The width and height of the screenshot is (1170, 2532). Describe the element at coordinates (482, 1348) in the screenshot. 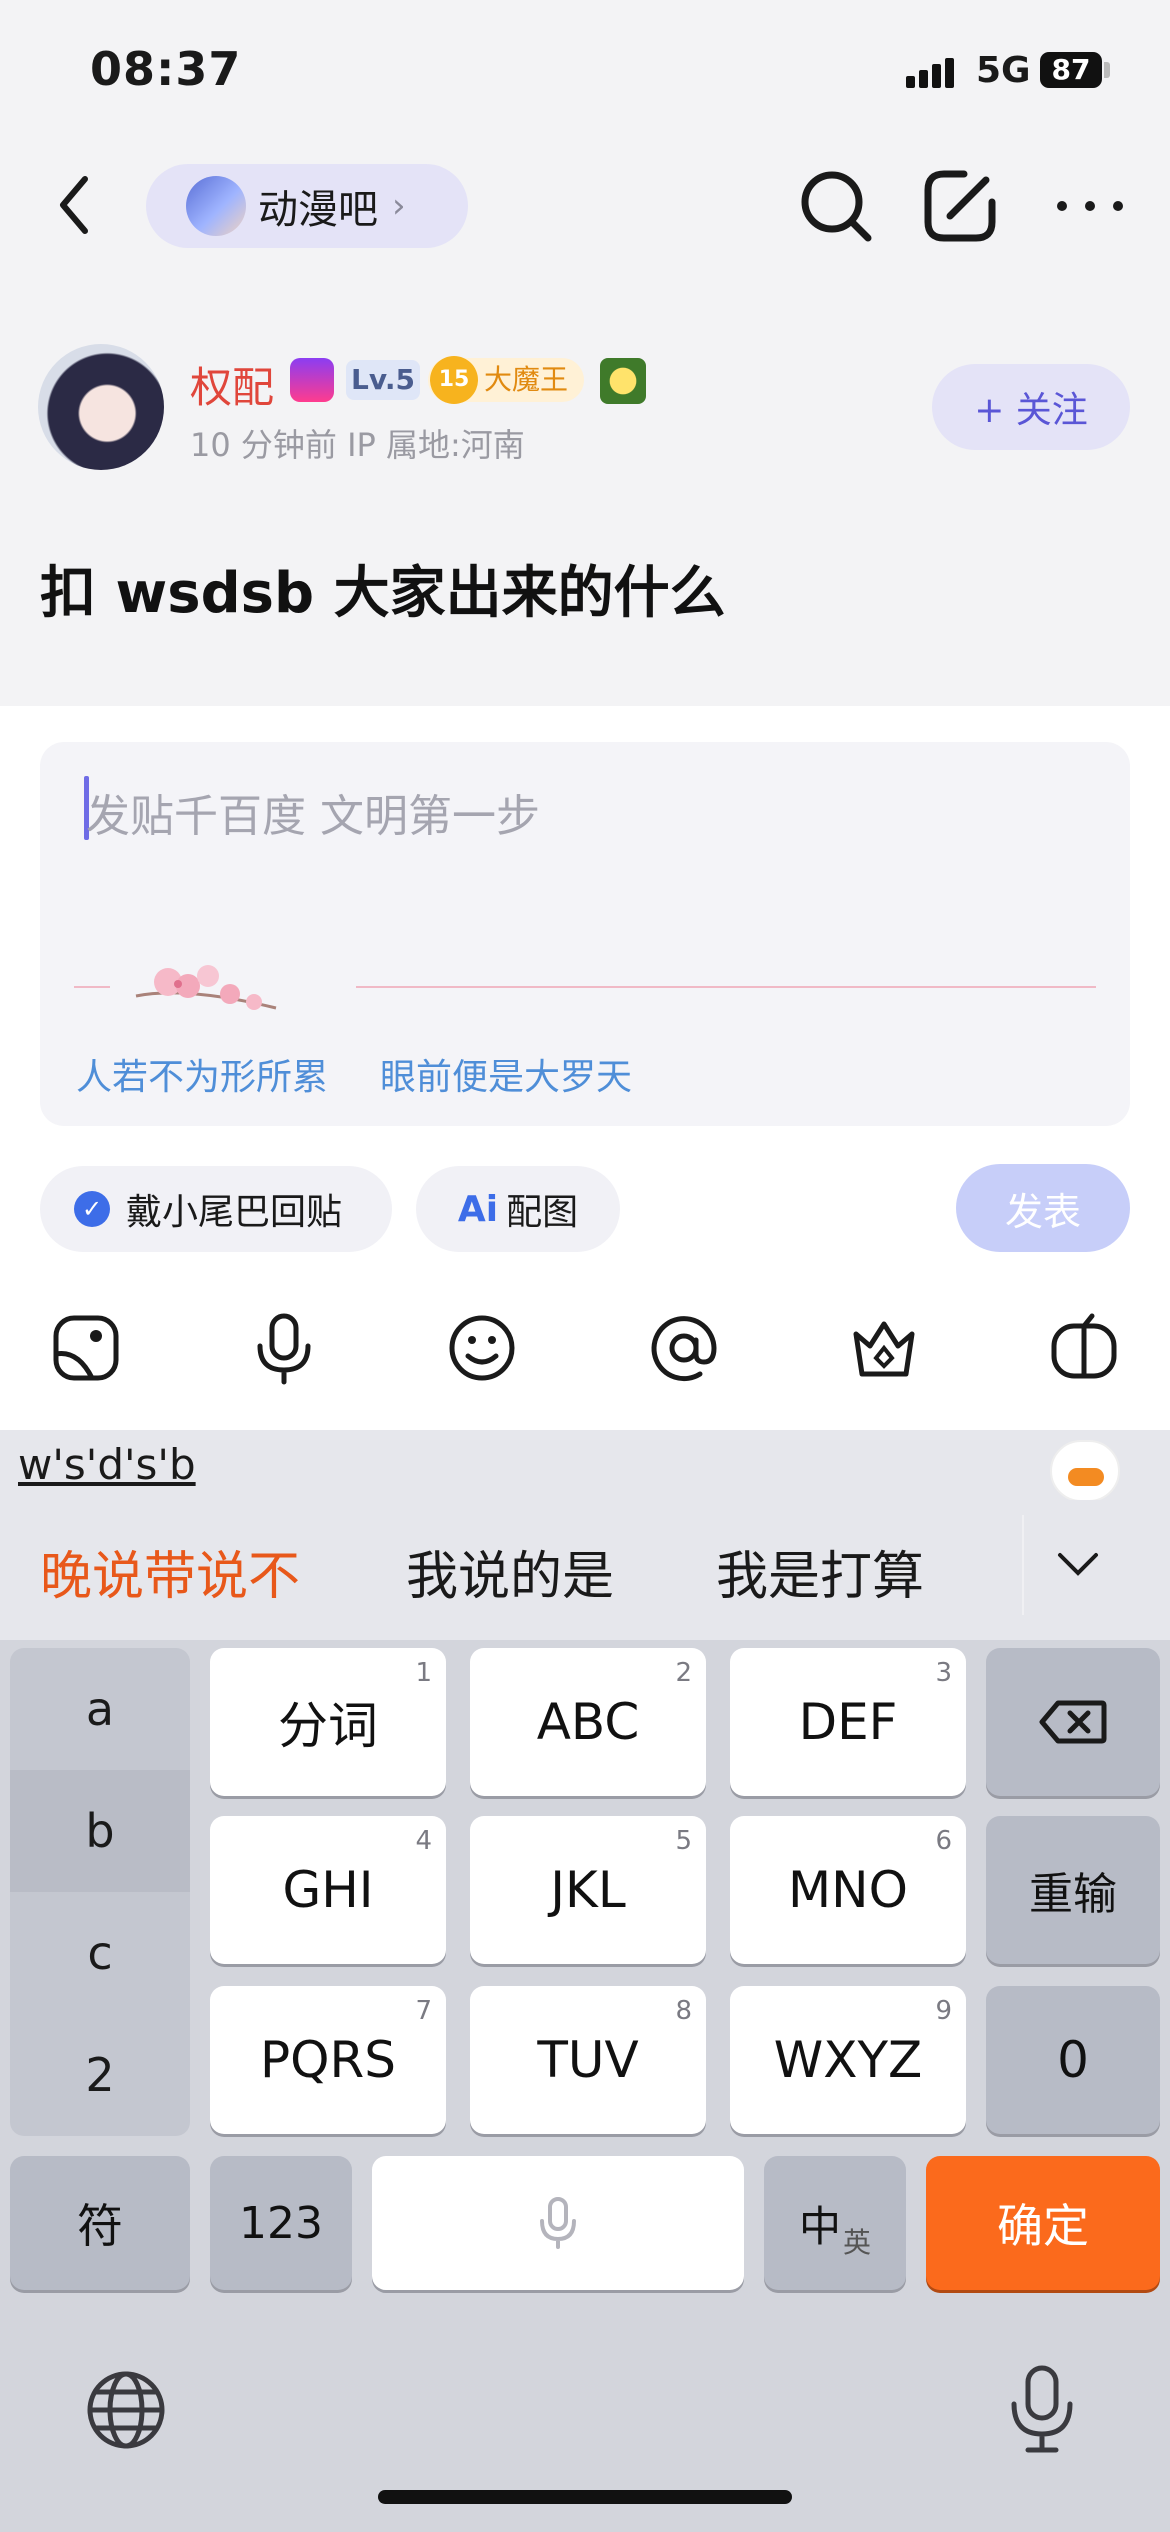

I see `emoji-icon` at that location.